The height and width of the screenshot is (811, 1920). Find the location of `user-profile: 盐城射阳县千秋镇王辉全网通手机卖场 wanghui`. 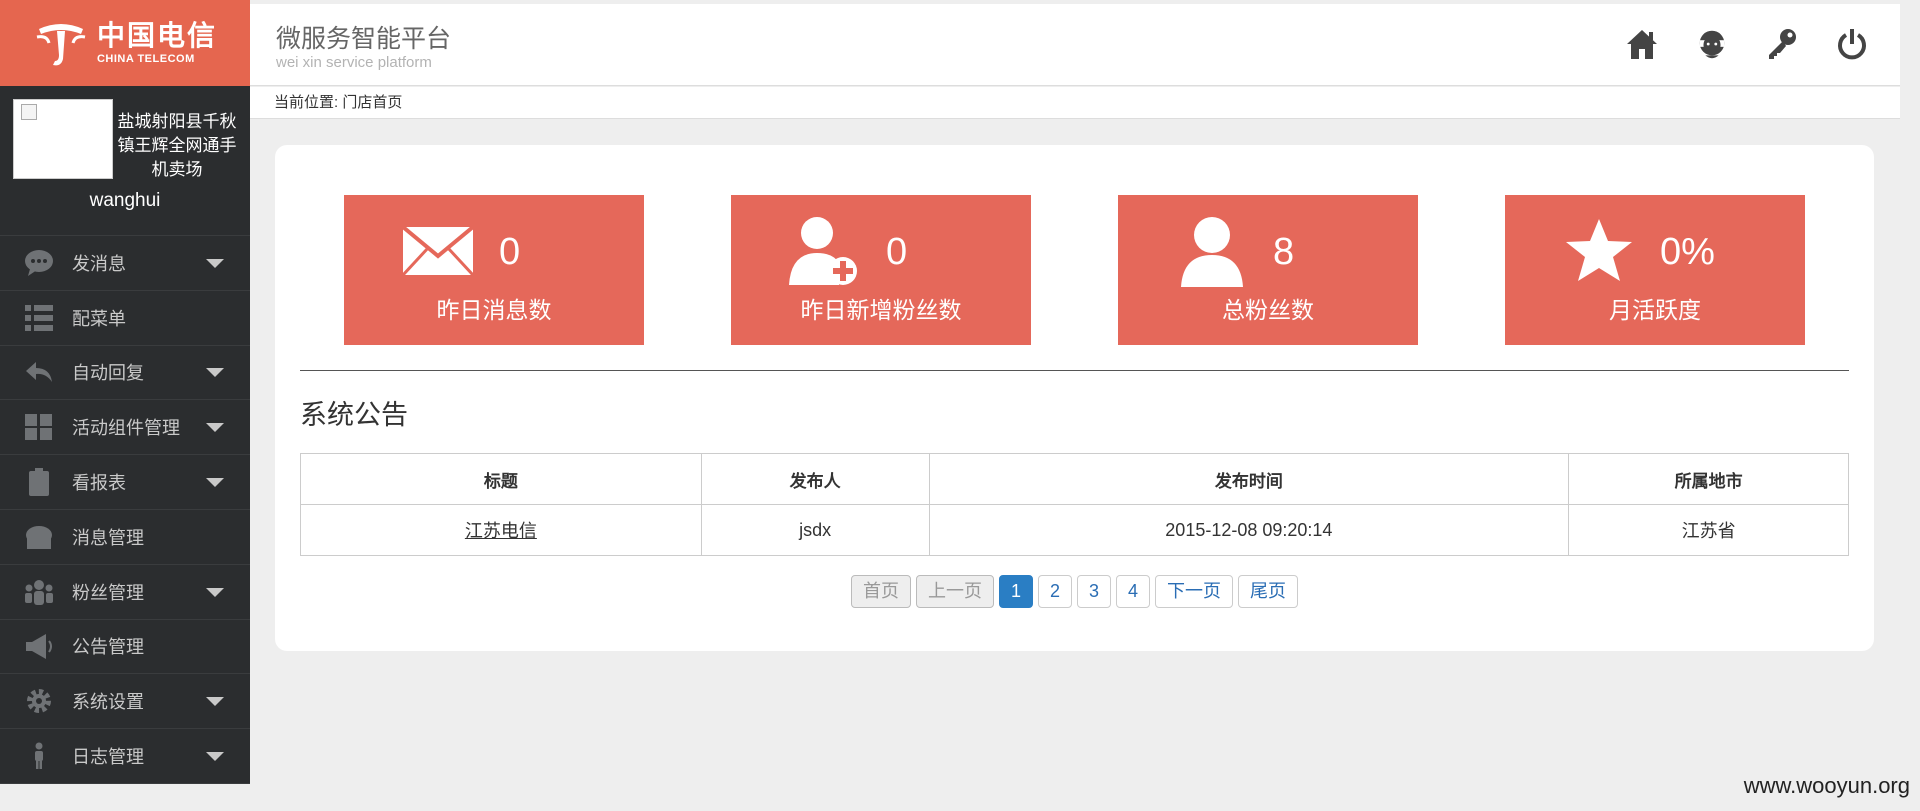

user-profile: 盐城射阳县千秋镇王辉全网通手机卖场 wanghui is located at coordinates (125, 161).